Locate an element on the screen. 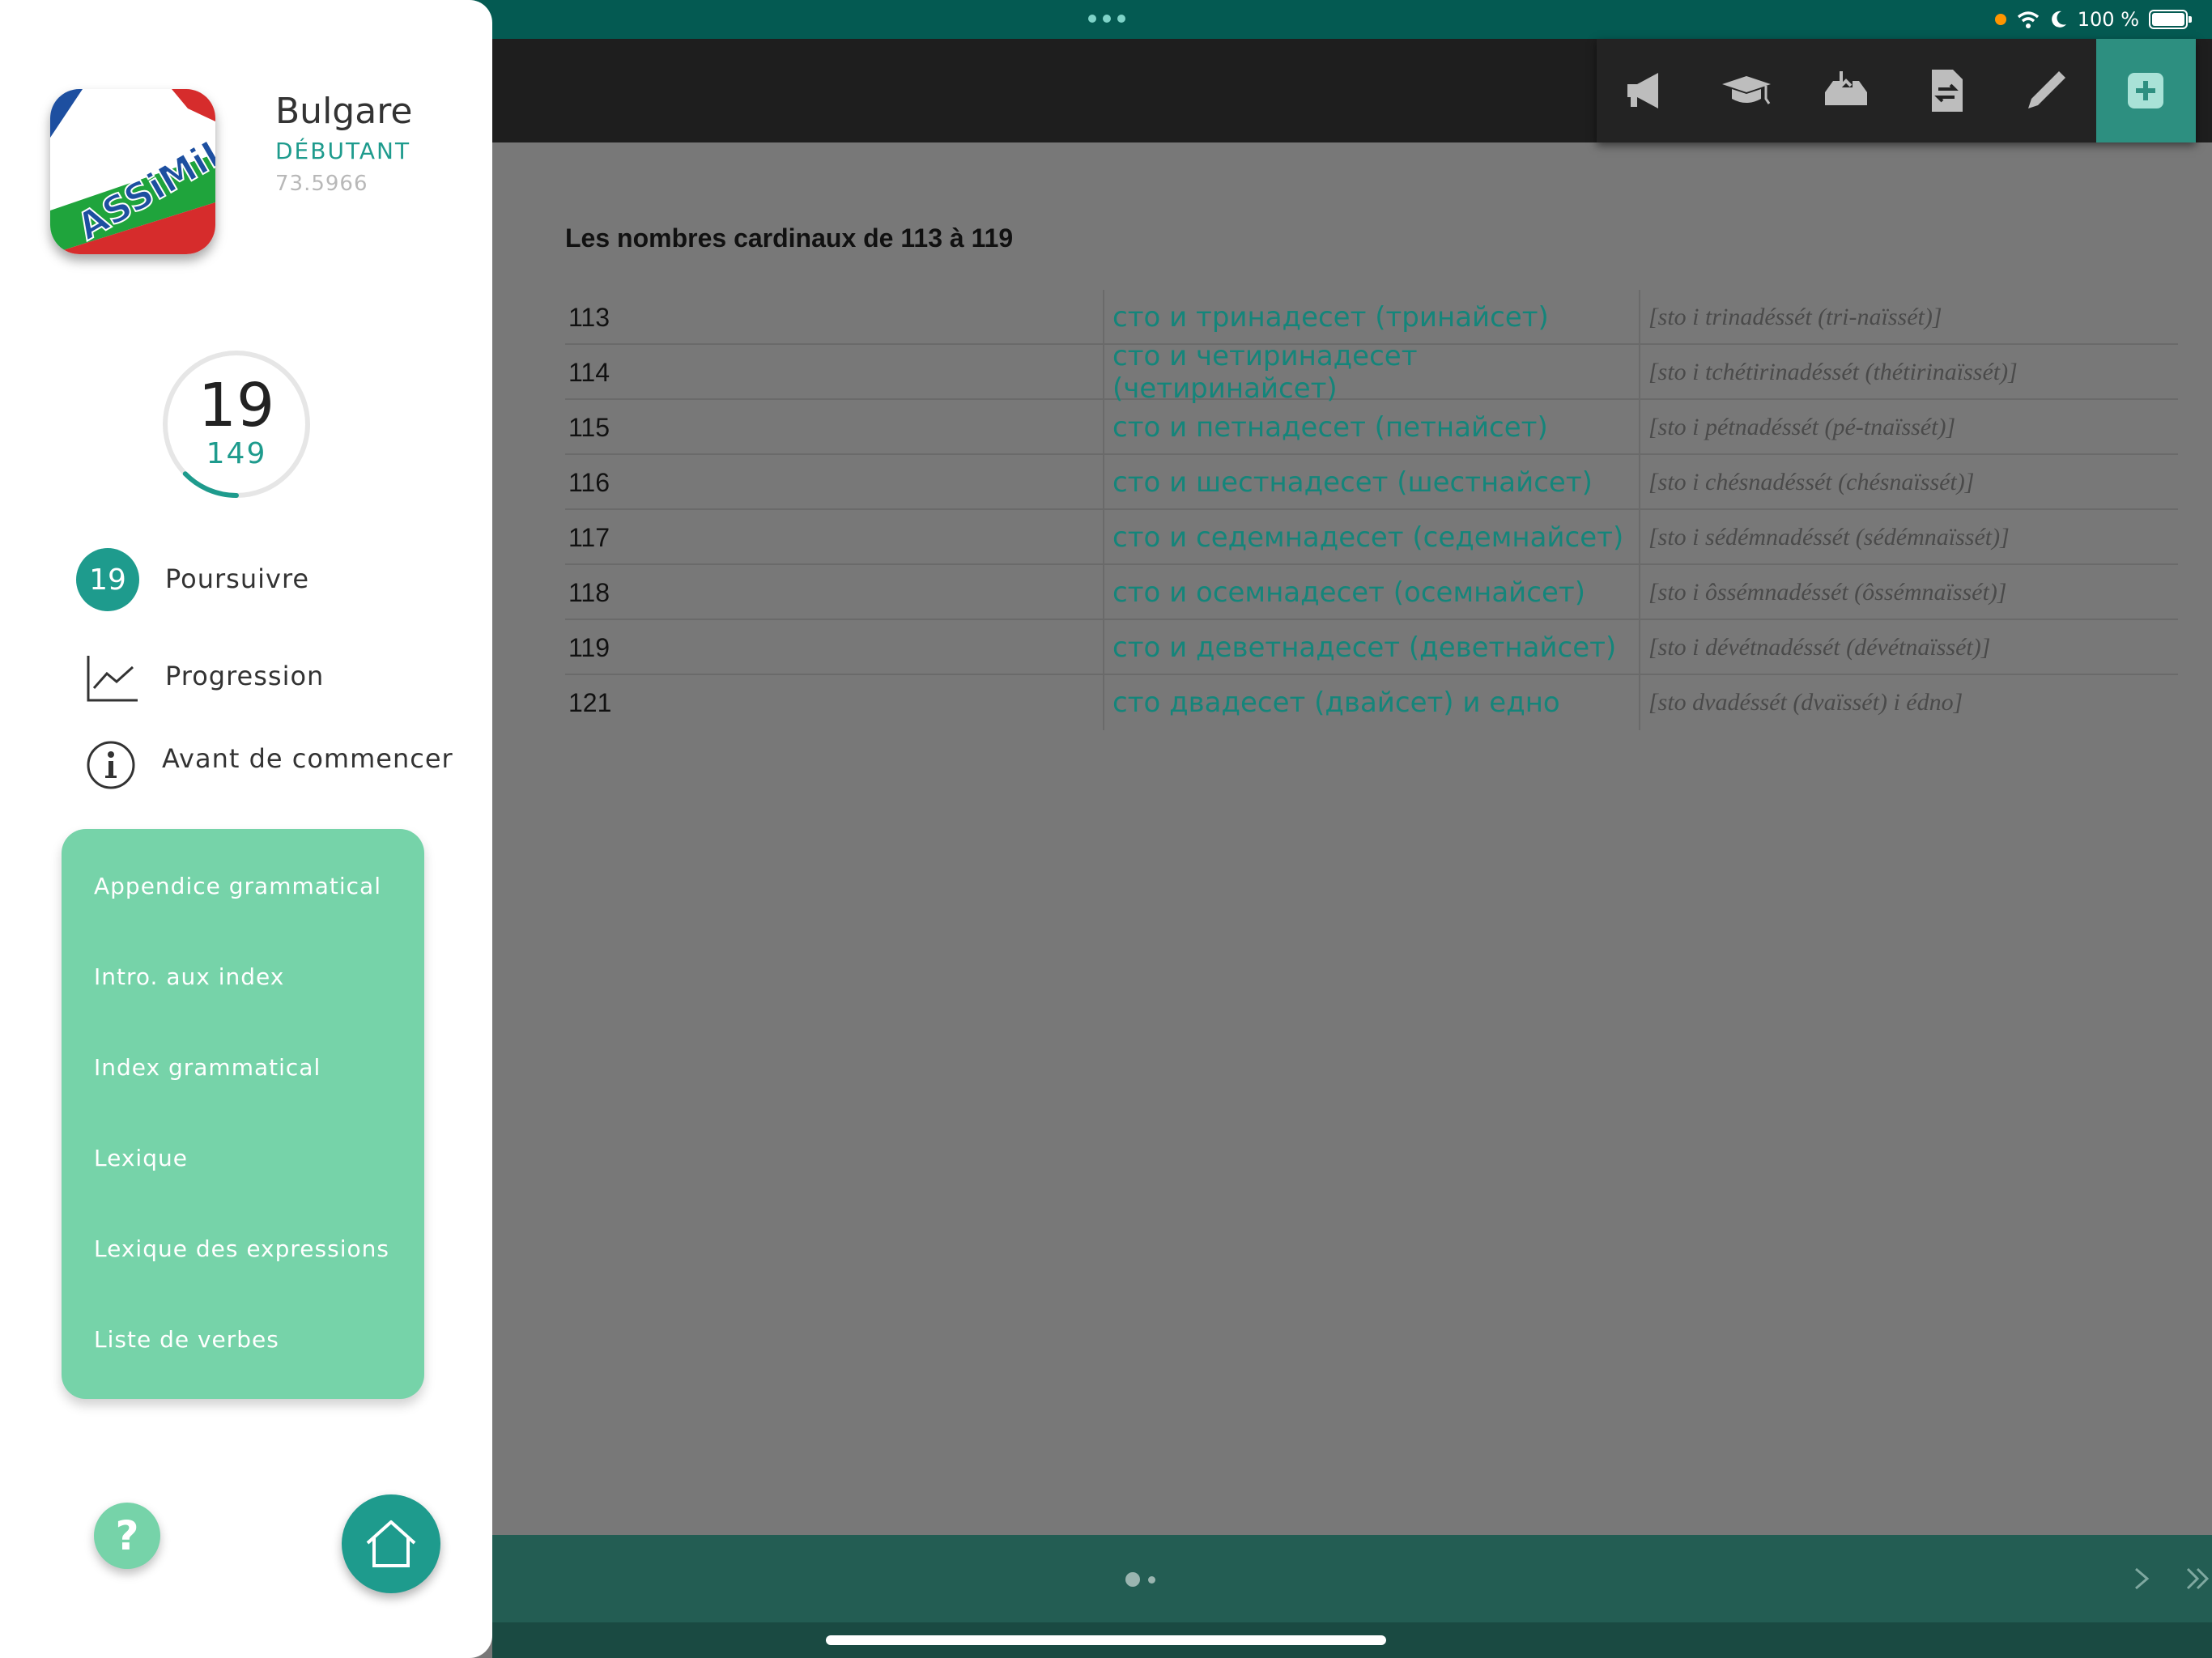  document-swap-icon is located at coordinates (1946, 90).